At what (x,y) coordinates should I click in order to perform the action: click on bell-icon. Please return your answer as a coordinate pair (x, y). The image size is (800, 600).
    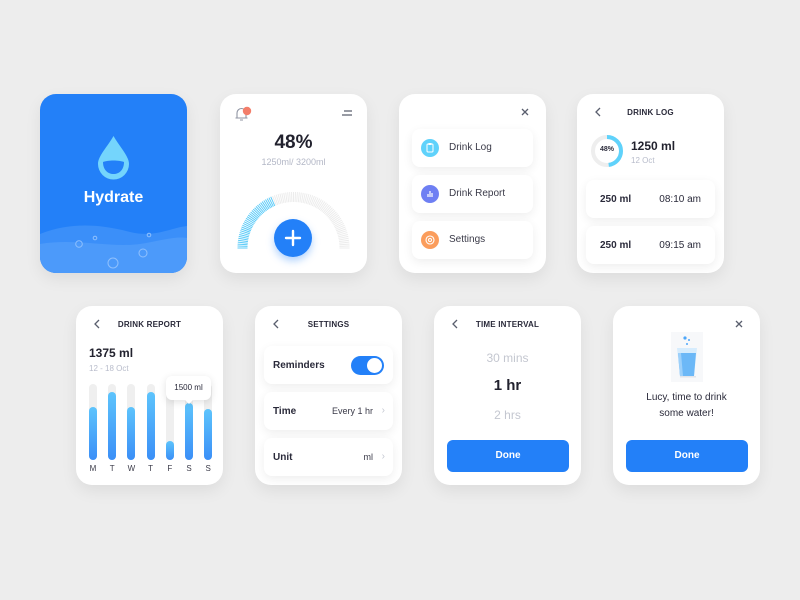
    Looking at the image, I should click on (243, 114).